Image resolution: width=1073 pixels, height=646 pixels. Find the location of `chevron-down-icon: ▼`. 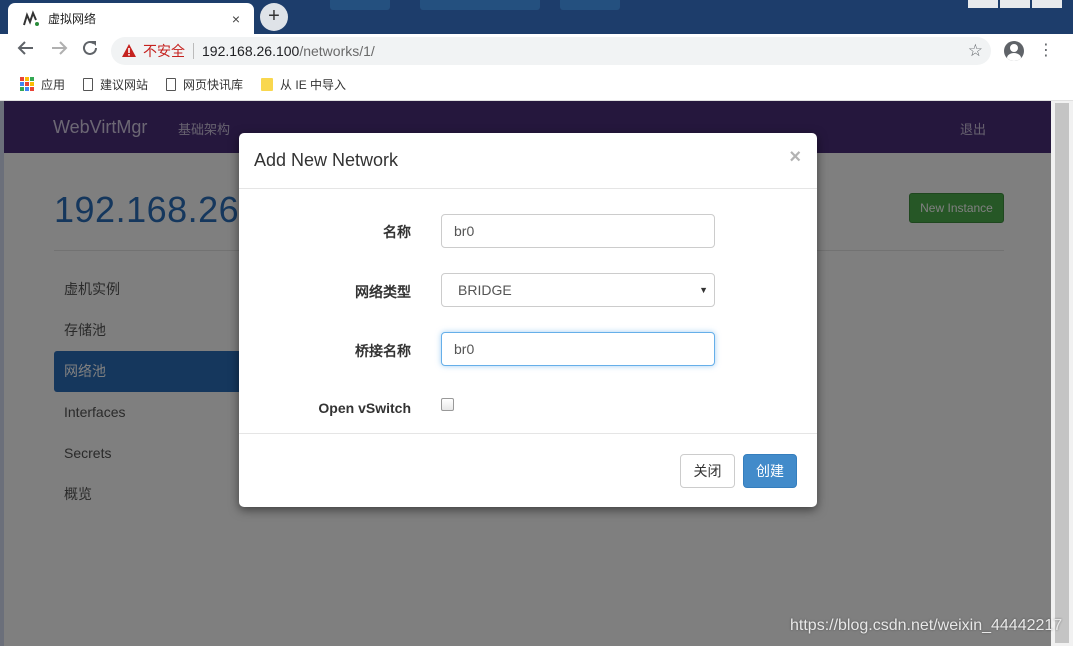

chevron-down-icon: ▼ is located at coordinates (703, 290).